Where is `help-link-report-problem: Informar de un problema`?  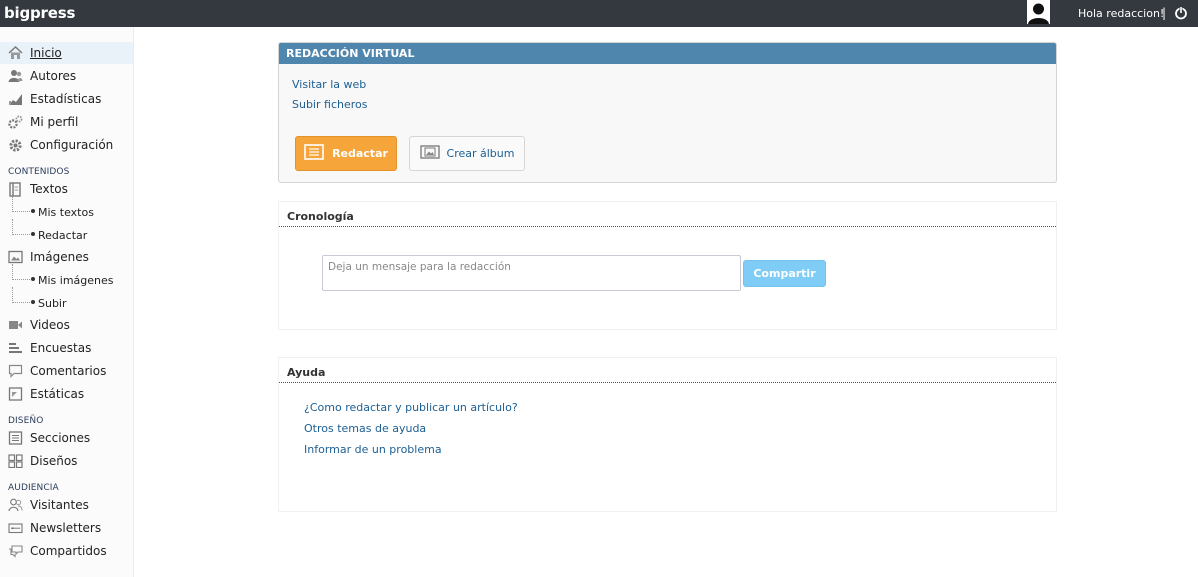
help-link-report-problem: Informar de un problema is located at coordinates (373, 449).